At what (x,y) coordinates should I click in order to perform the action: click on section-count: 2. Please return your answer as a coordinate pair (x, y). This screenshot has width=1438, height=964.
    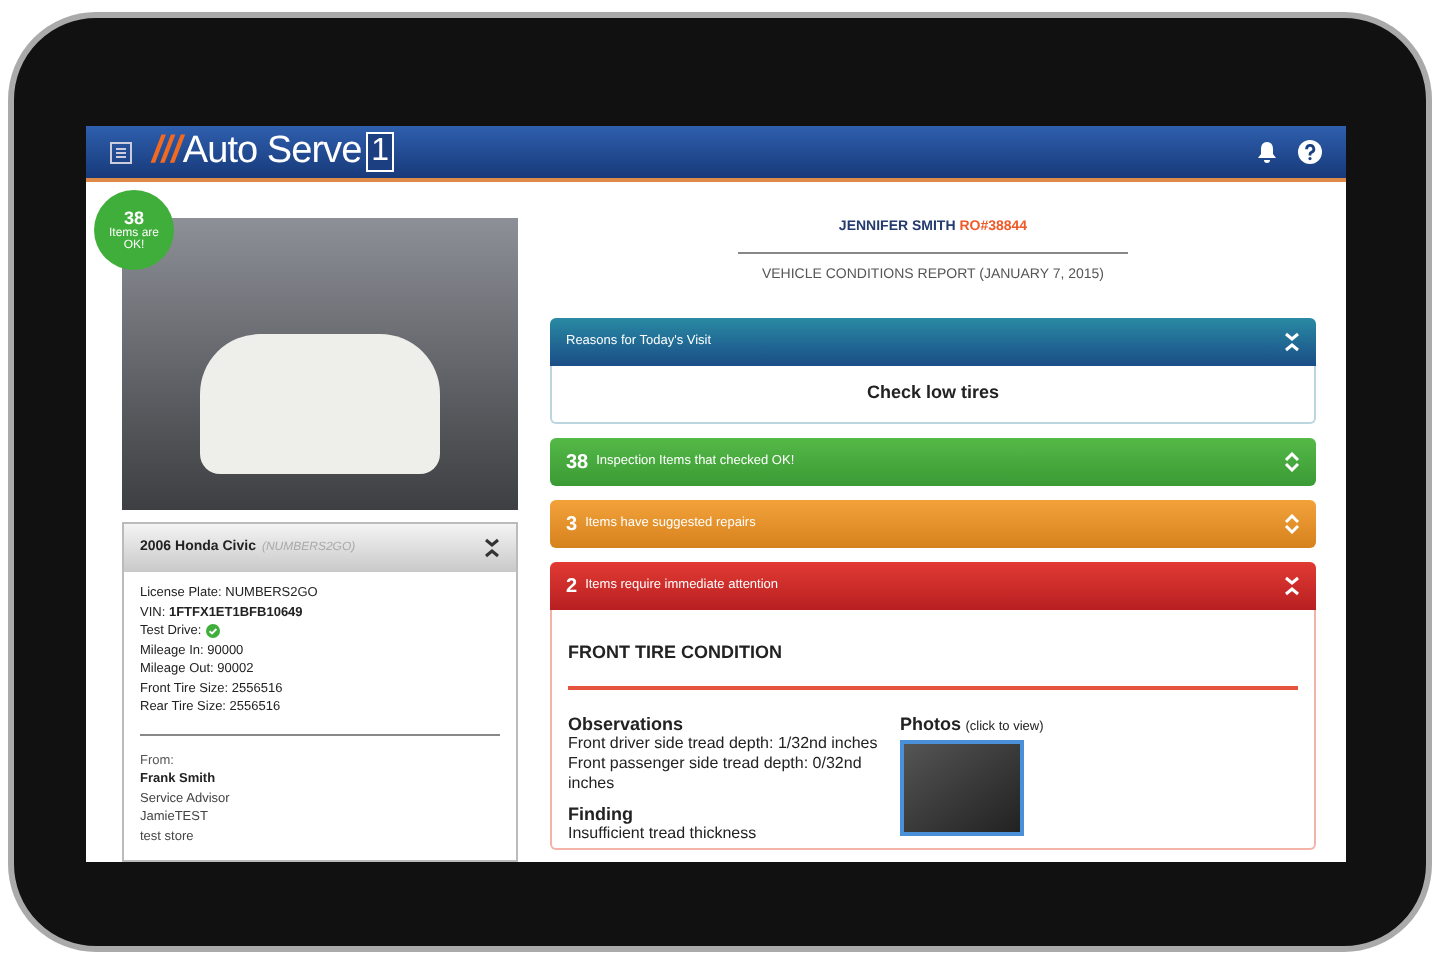
    Looking at the image, I should click on (572, 587).